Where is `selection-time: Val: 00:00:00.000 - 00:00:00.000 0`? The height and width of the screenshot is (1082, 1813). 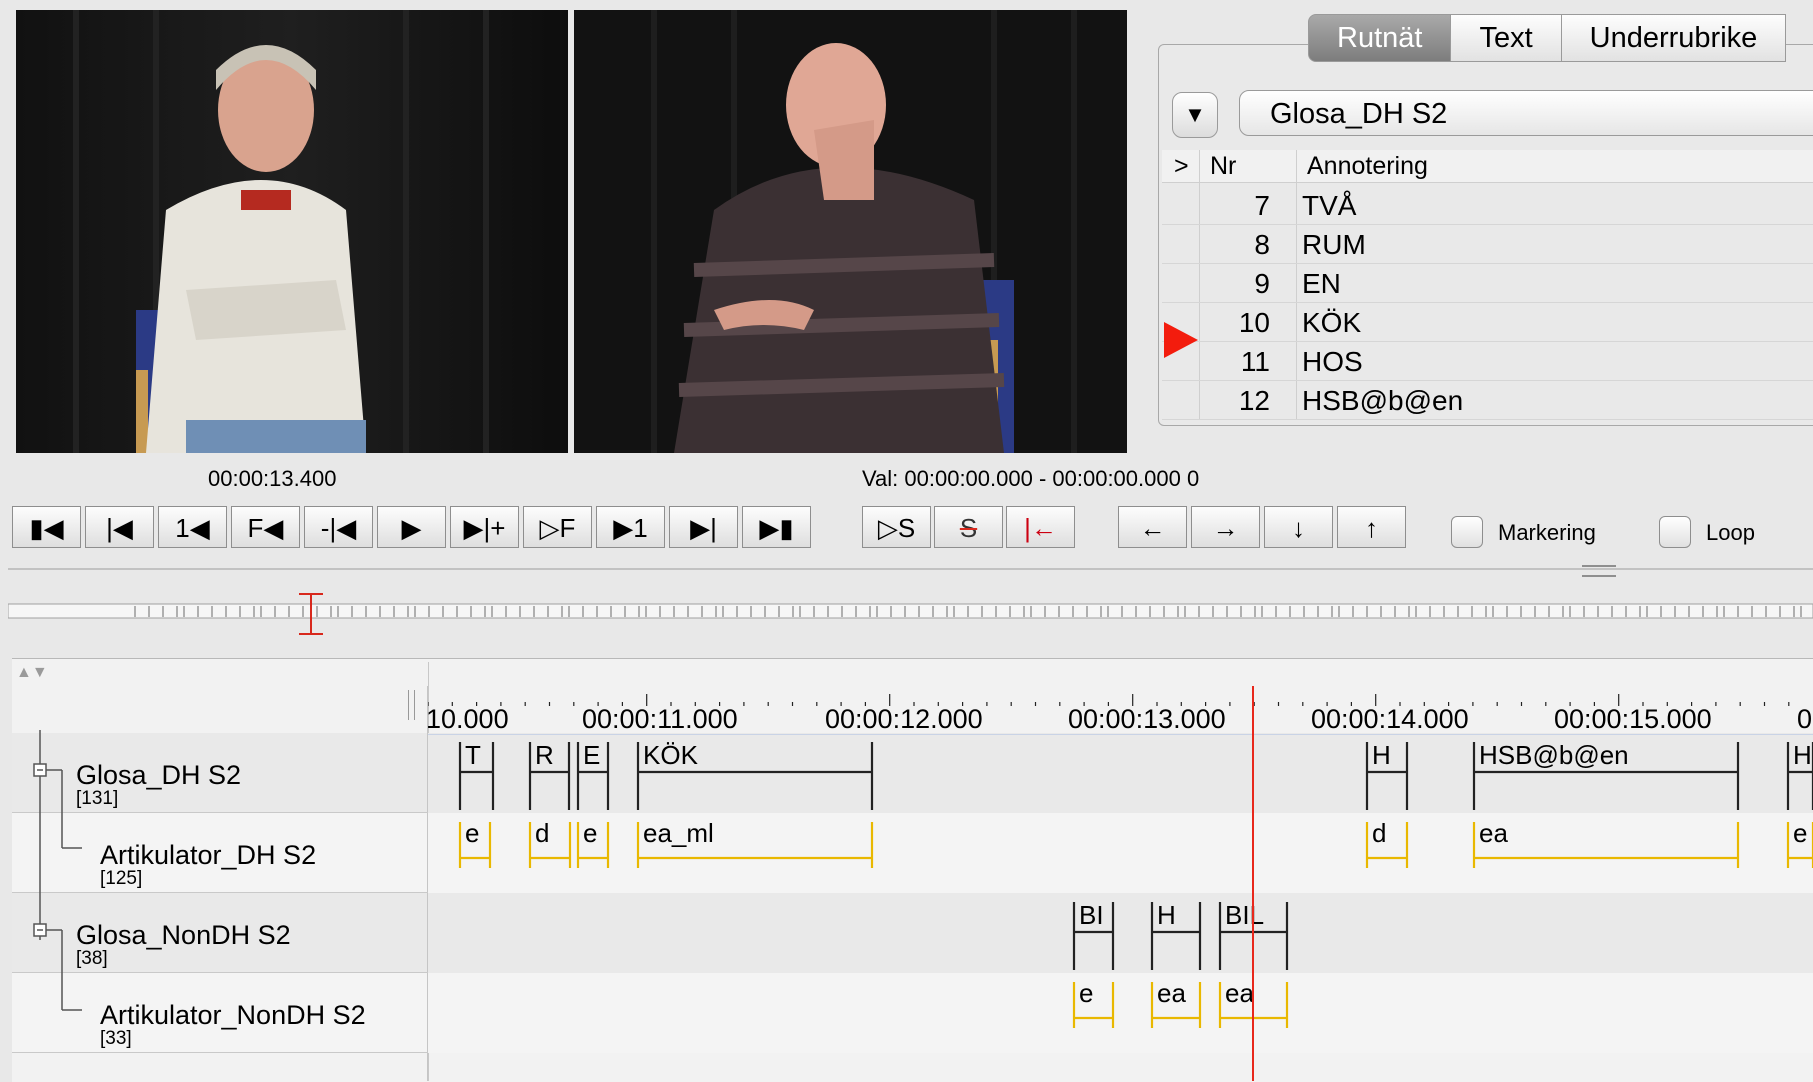
selection-time: Val: 00:00:00.000 - 00:00:00.000 0 is located at coordinates (1031, 478).